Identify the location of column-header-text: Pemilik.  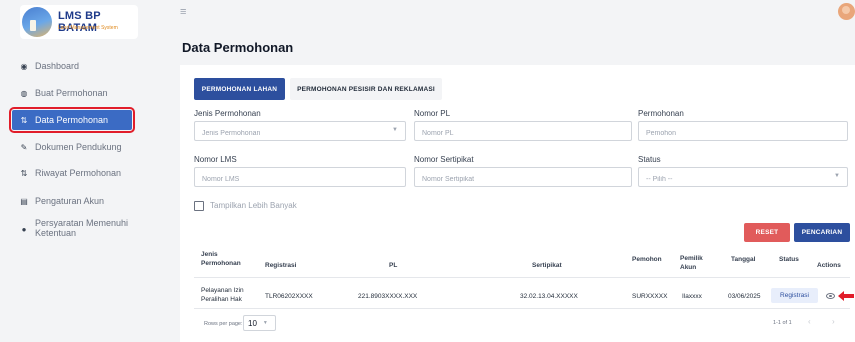
(691, 258).